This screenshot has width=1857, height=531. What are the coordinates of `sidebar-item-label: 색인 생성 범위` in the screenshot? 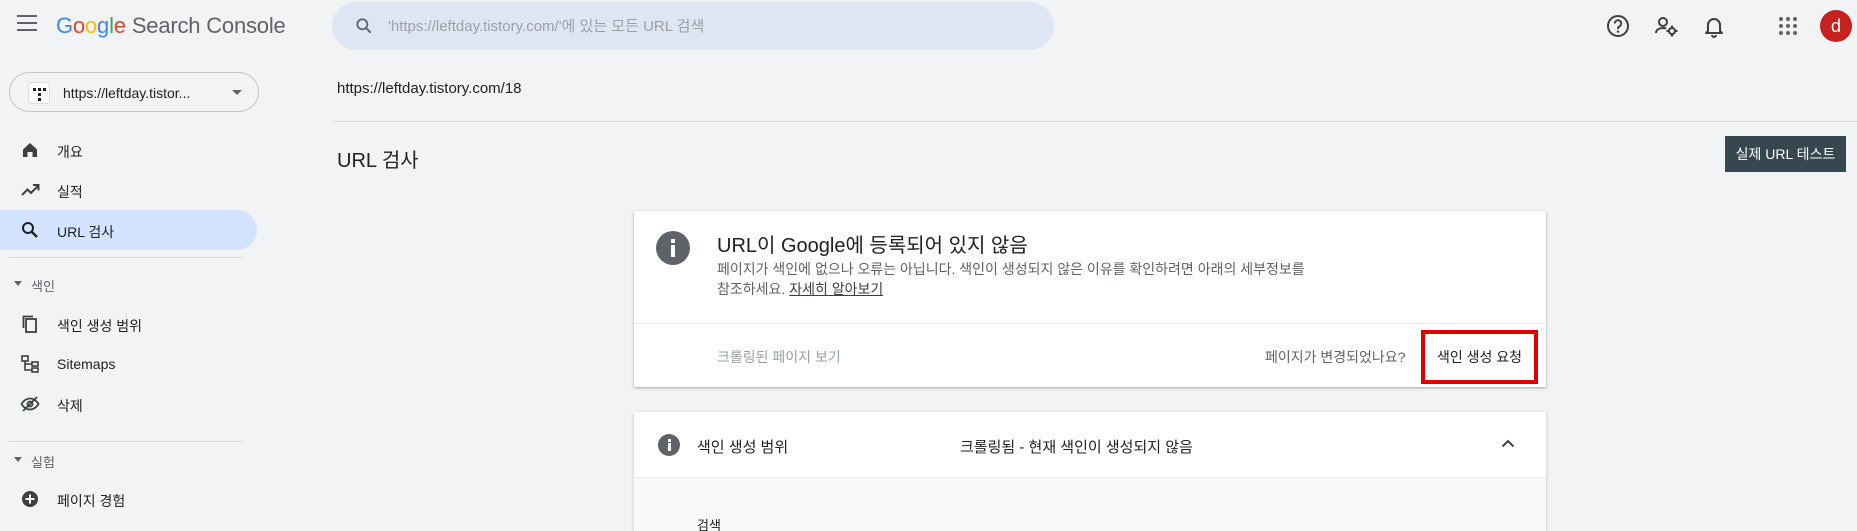 It's located at (100, 326).